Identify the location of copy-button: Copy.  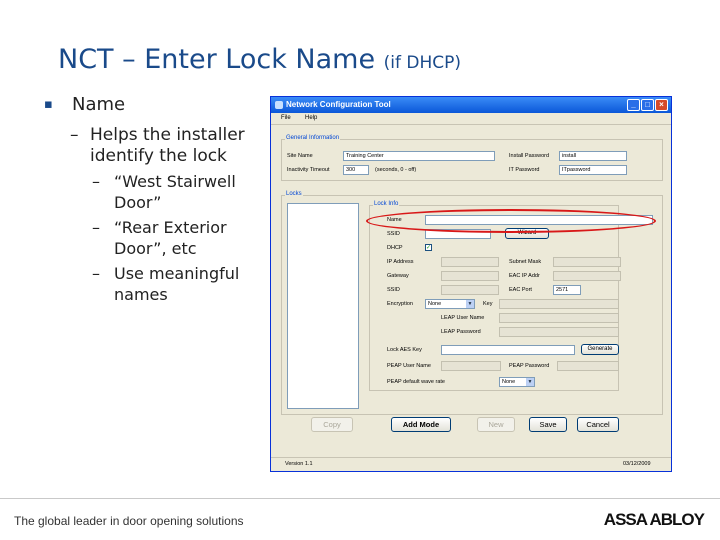
(332, 424).